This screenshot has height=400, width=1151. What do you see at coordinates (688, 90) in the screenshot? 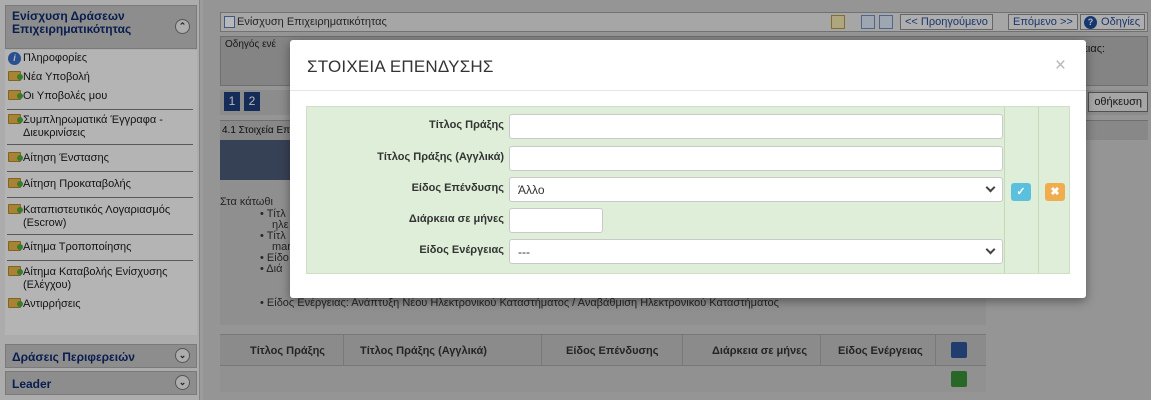
I see `divider` at bounding box center [688, 90].